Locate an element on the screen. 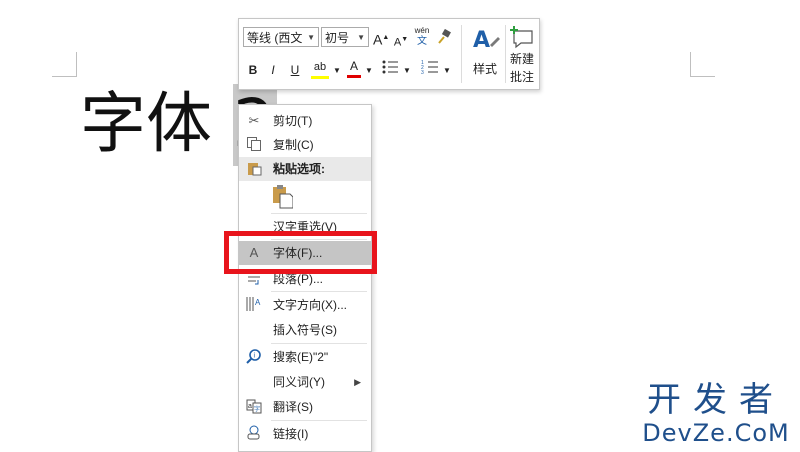  phonetic-guide-button: wén 文 is located at coordinates (422, 36).